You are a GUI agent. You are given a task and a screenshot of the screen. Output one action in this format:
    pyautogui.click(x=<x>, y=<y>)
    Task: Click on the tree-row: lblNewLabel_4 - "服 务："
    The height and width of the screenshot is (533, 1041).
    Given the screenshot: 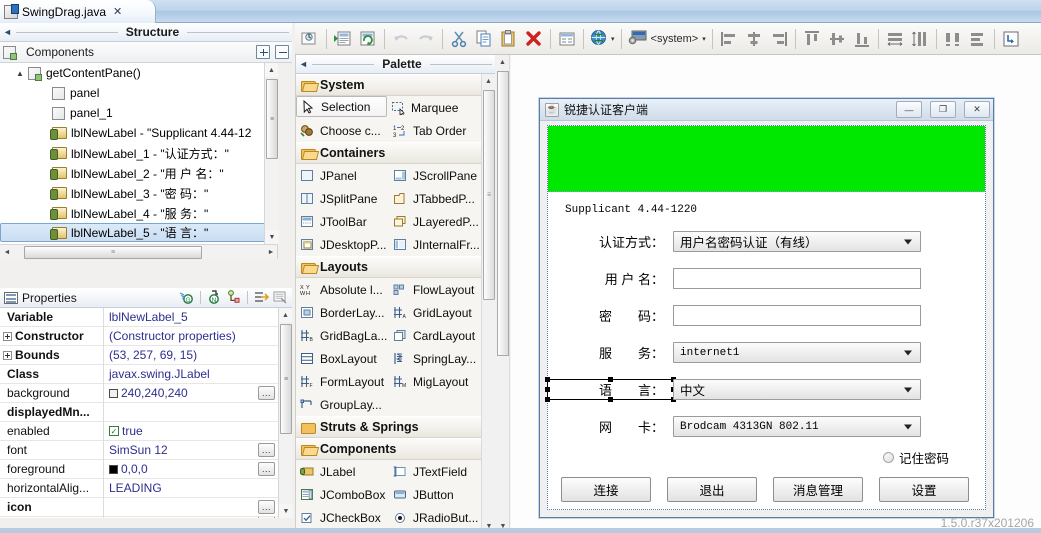 What is the action you would take?
    pyautogui.click(x=138, y=213)
    